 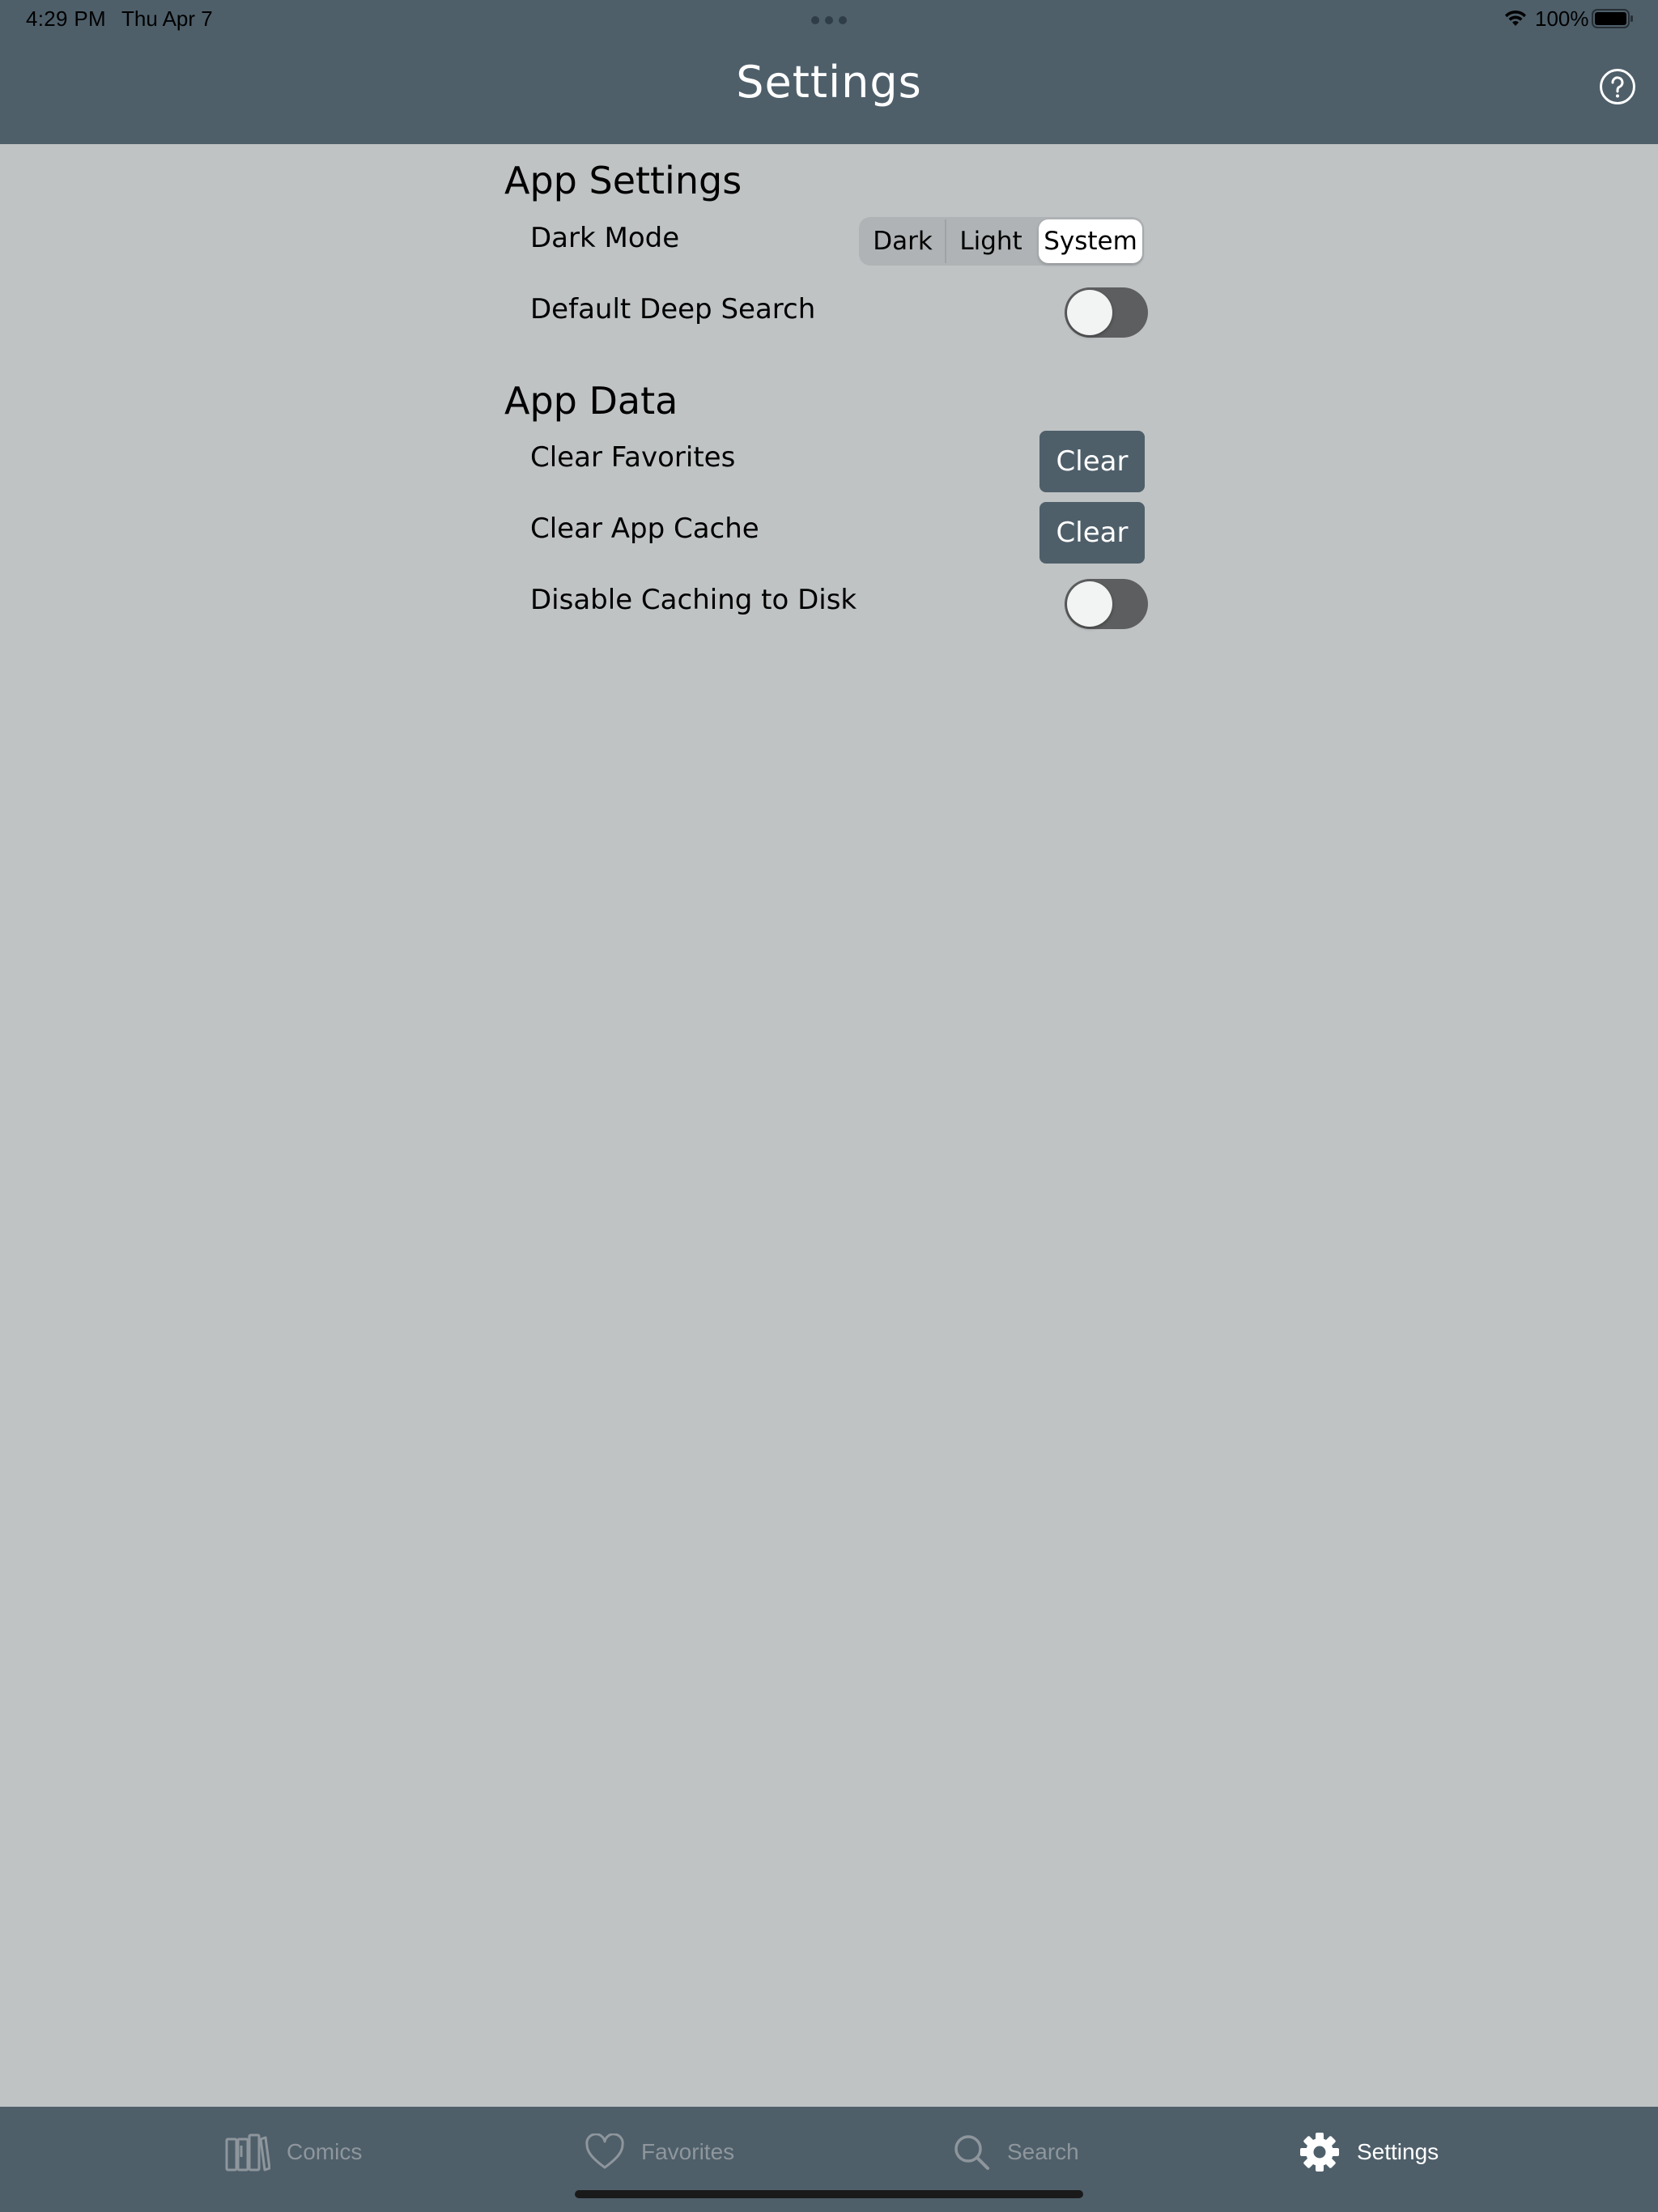 I want to click on page-title: Settings, so click(x=829, y=83).